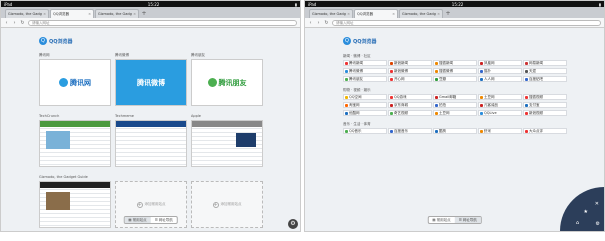  I want to click on speed-dial-item: 腾讯朋友 腾讯朋友, so click(227, 81).